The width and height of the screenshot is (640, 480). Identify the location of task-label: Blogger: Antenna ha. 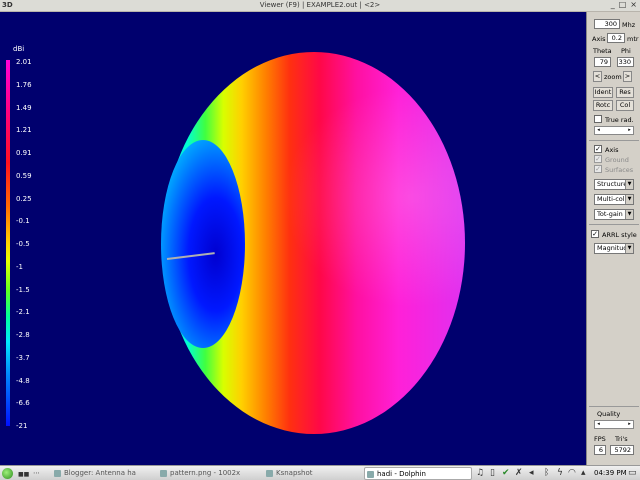
(100, 473).